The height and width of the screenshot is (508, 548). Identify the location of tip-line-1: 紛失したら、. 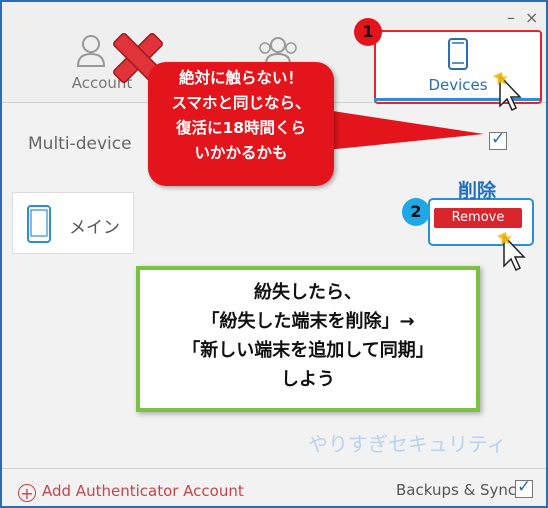
(308, 292).